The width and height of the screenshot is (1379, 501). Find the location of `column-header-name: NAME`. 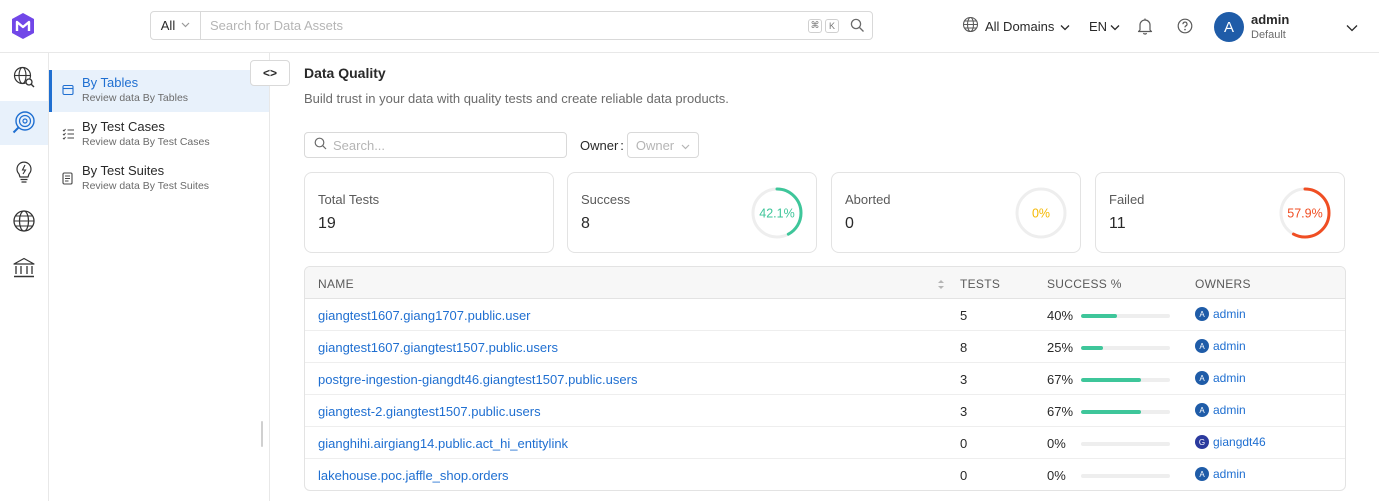

column-header-name: NAME is located at coordinates (336, 284).